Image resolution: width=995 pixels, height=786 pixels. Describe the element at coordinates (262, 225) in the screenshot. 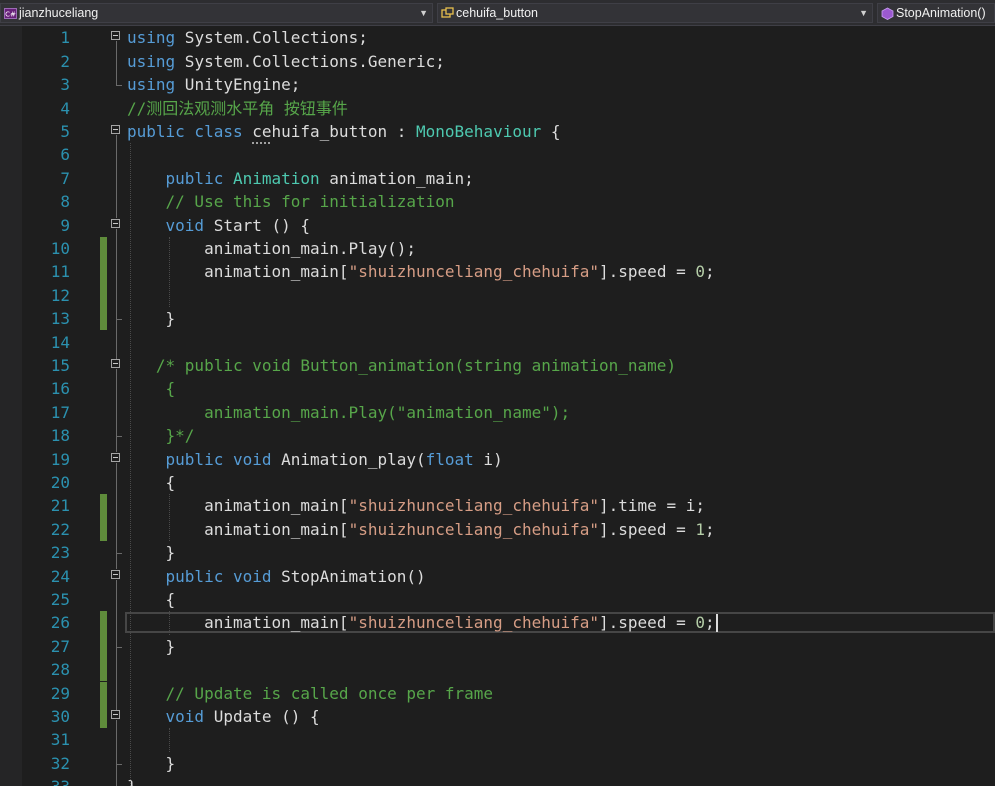

I see `code-token: Start () {` at that location.